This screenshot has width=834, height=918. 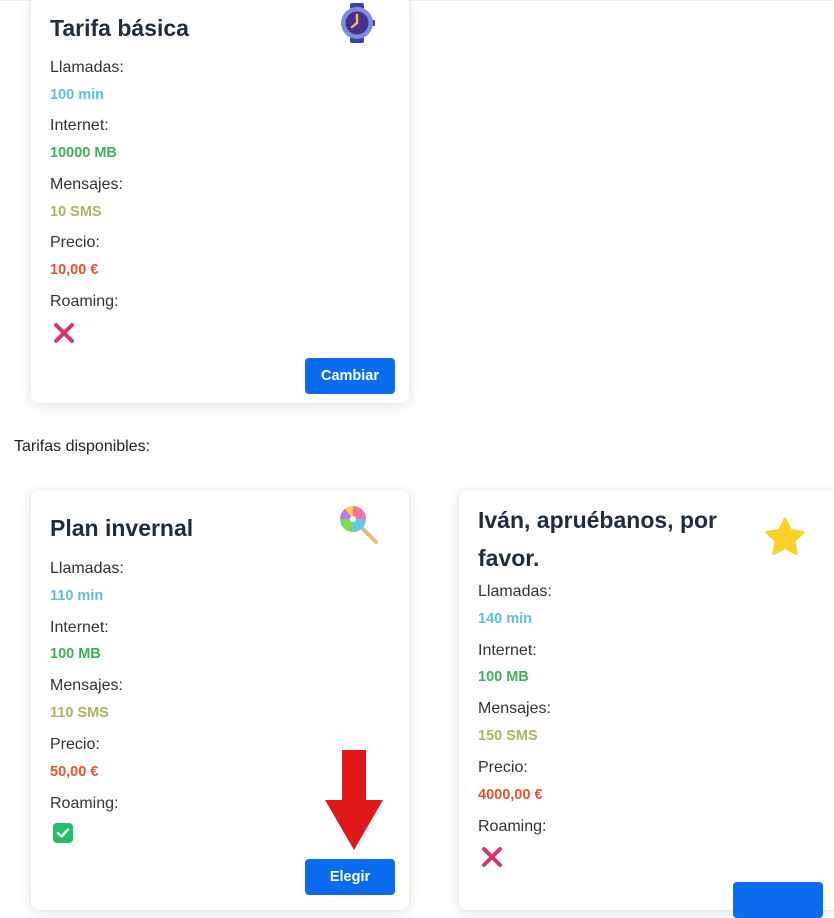 I want to click on calls-value: 110 min, so click(x=77, y=596).